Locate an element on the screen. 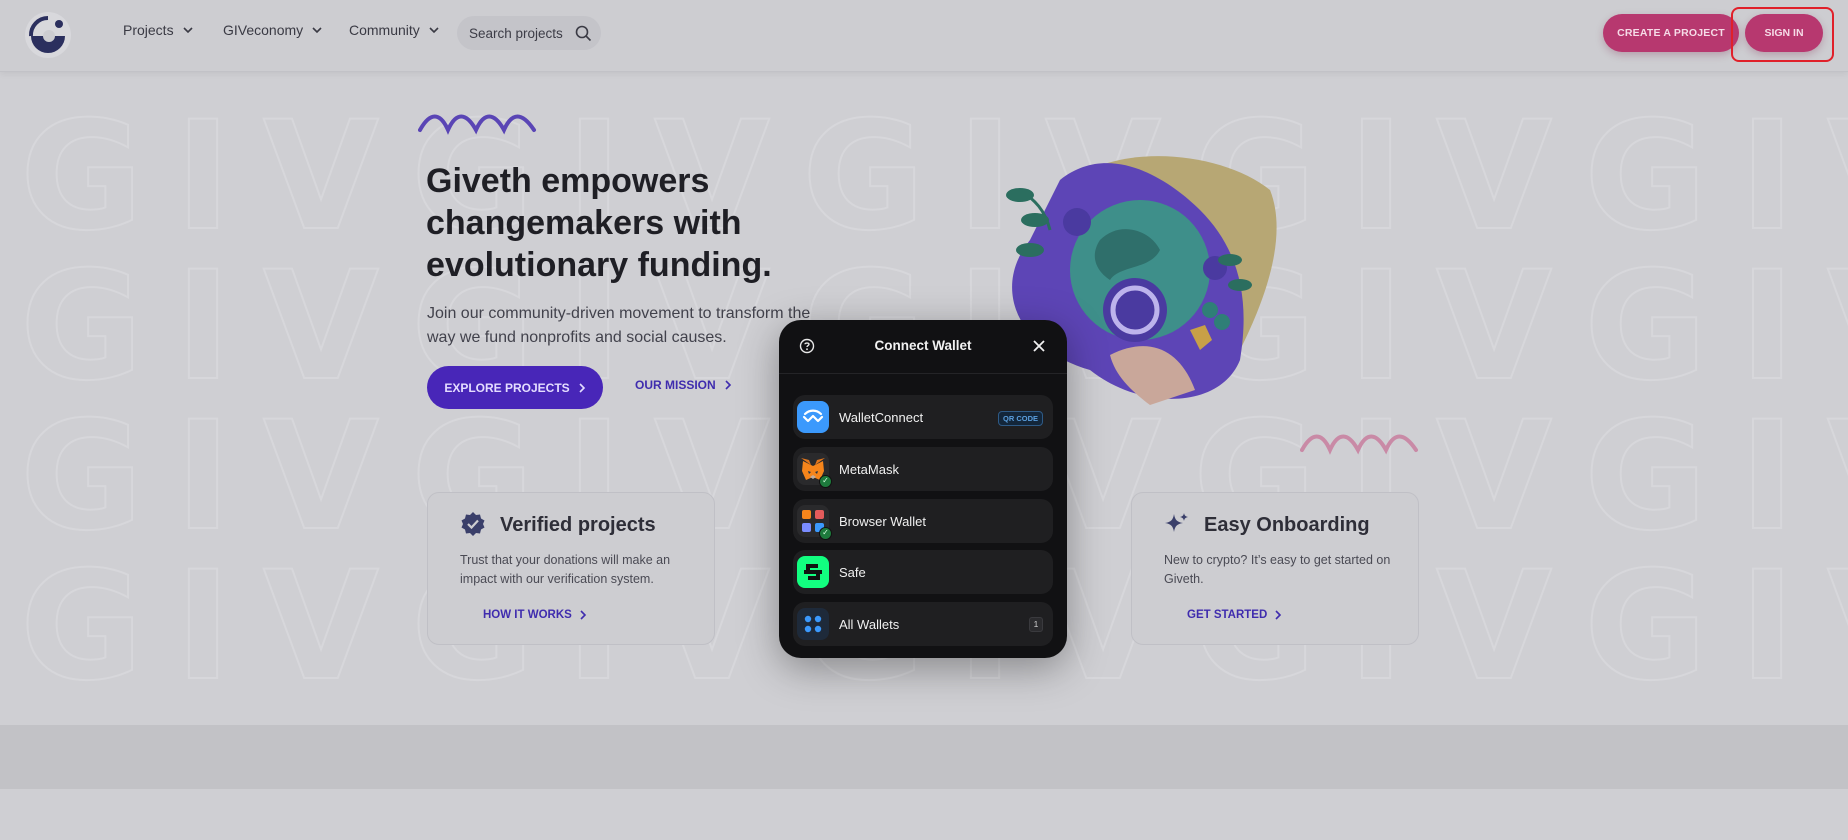  wallet-option-metamask: ✓ MetaMask is located at coordinates (923, 469).